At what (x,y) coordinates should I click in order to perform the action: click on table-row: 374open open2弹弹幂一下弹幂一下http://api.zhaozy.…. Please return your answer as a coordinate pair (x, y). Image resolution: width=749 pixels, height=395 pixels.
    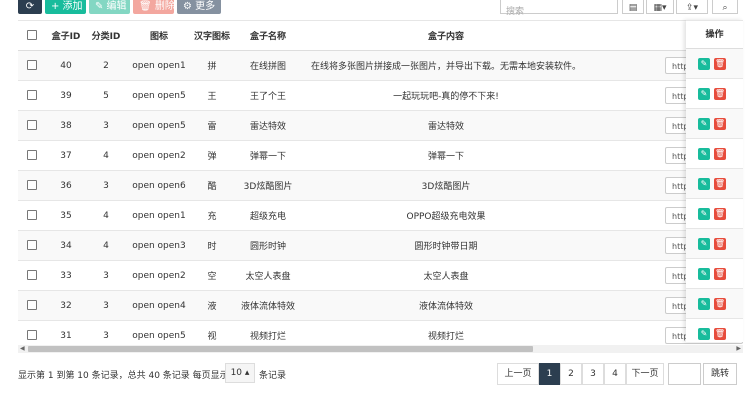
    Looking at the image, I should click on (380, 155).